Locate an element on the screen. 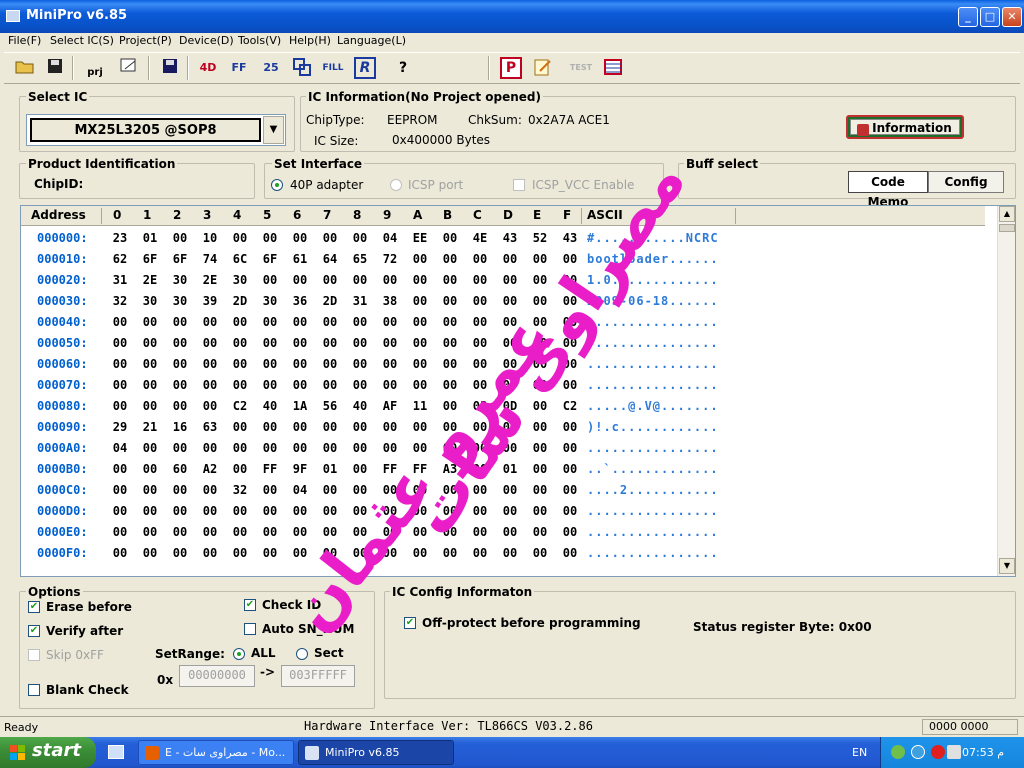  checkbox-verify-after: ✔ is located at coordinates (34, 631).